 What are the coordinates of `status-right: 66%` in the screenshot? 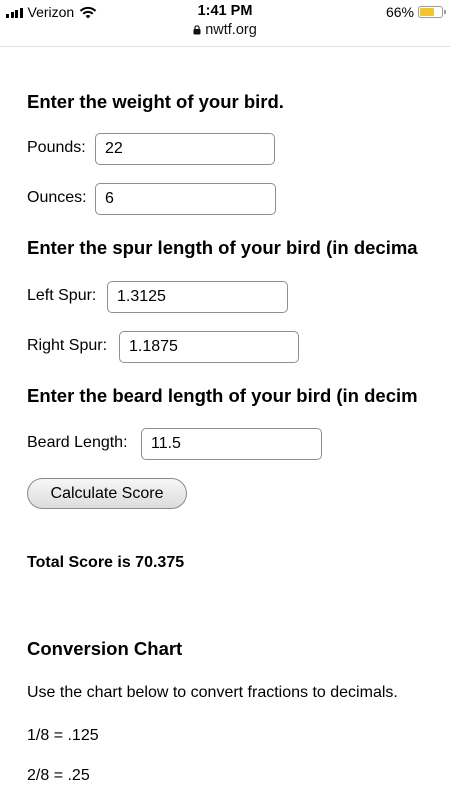 It's located at (415, 12).